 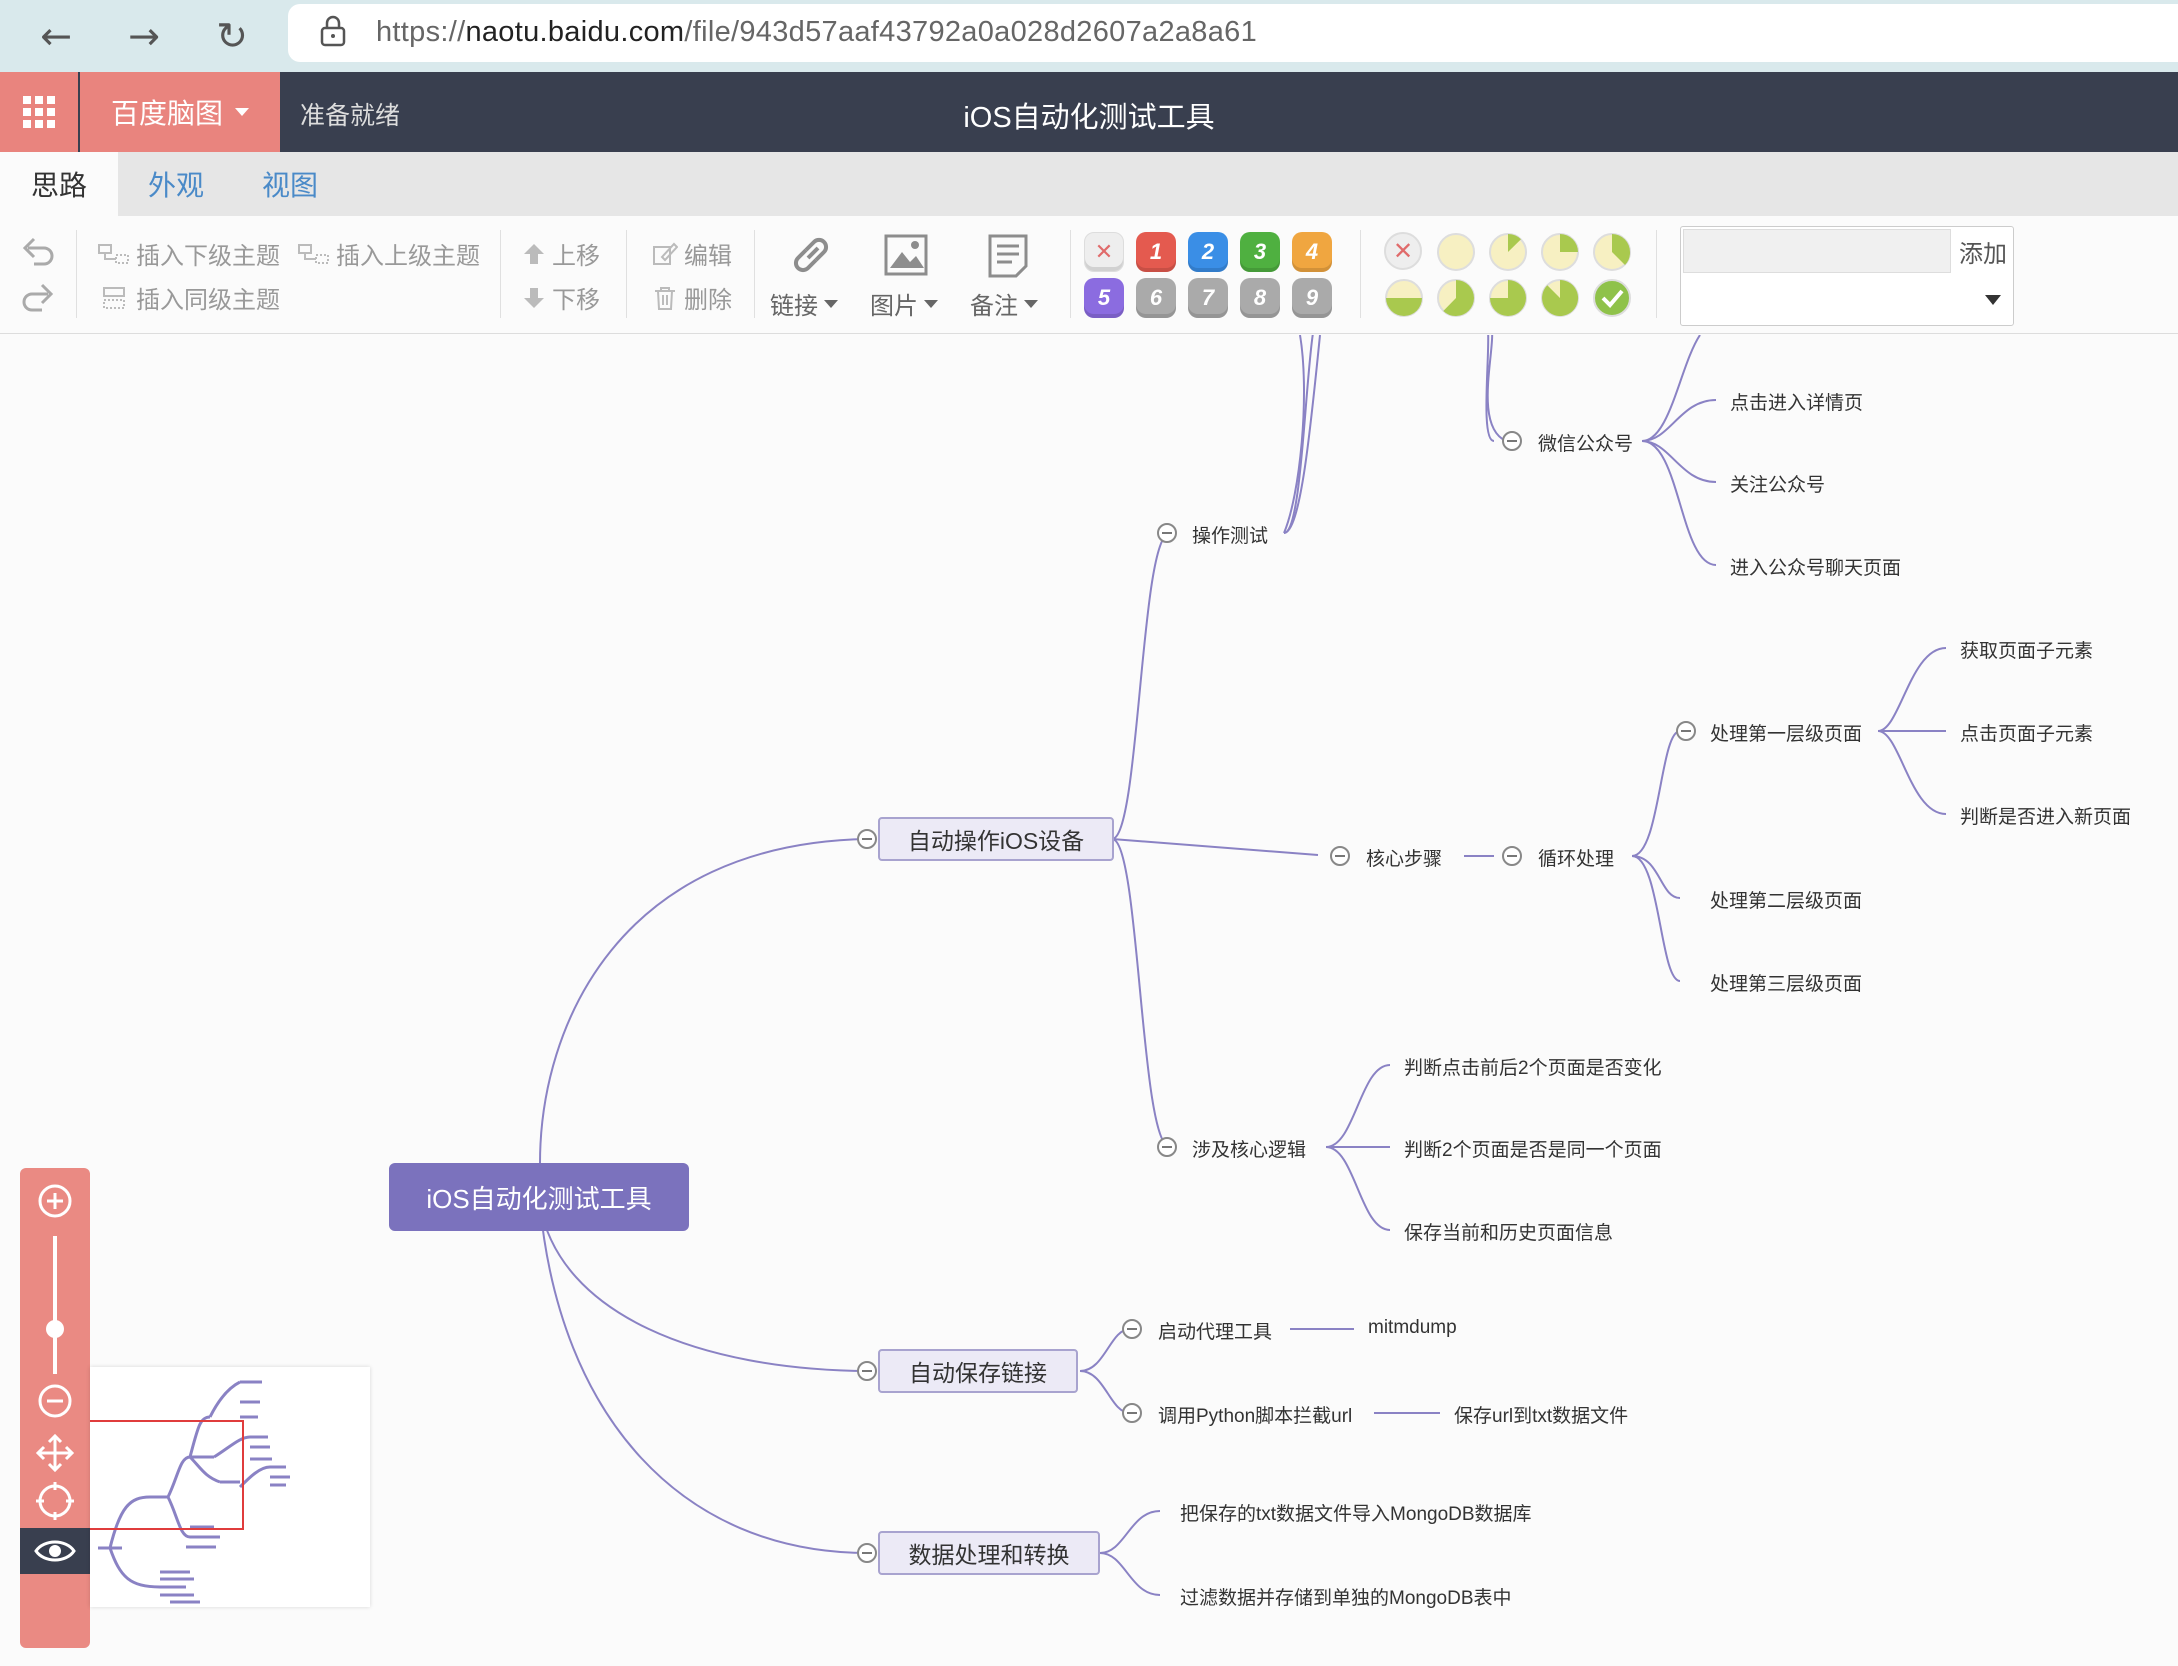 What do you see at coordinates (692, 297) in the screenshot?
I see `delete-button: 删除` at bounding box center [692, 297].